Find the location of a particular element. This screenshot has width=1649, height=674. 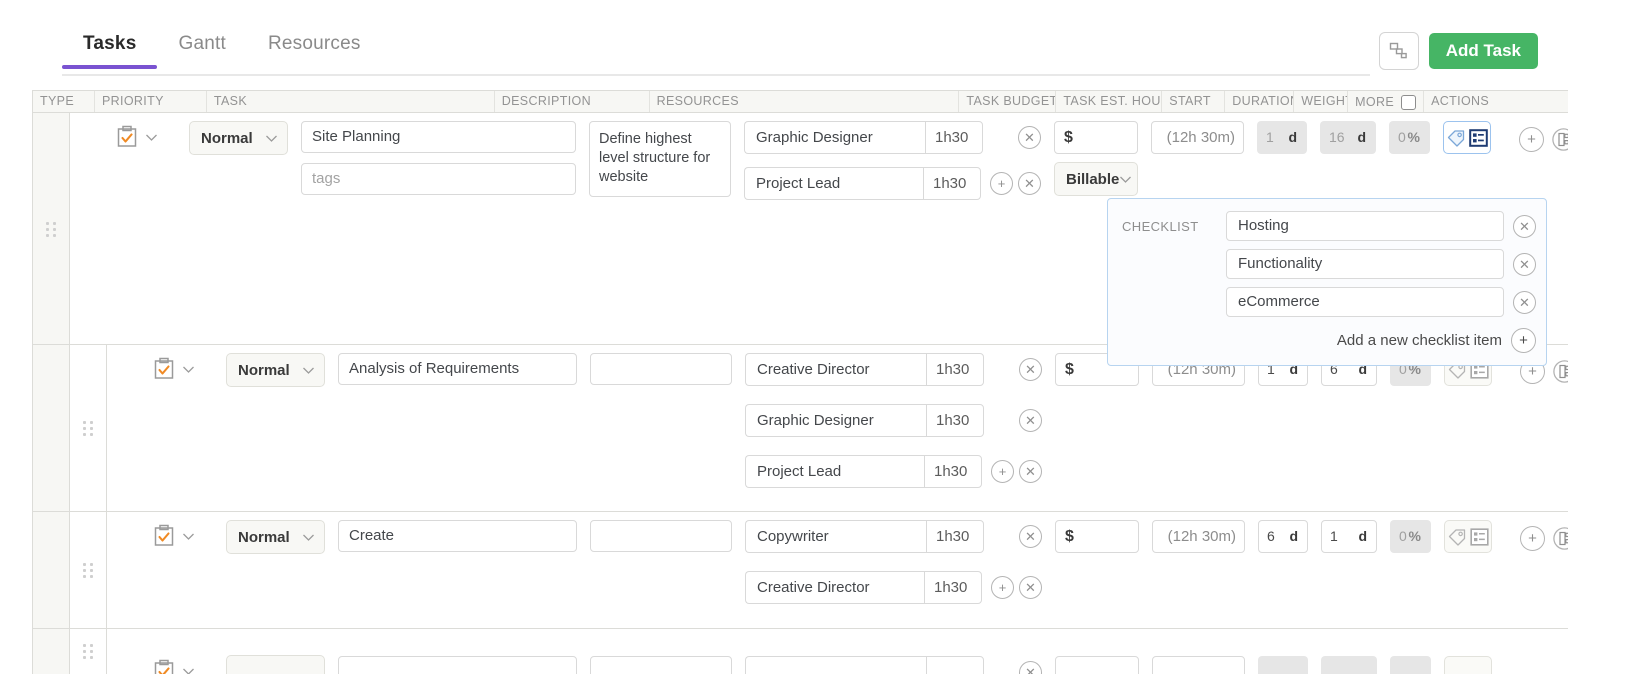

col-header-weight: WEIGHT is located at coordinates (1321, 101).